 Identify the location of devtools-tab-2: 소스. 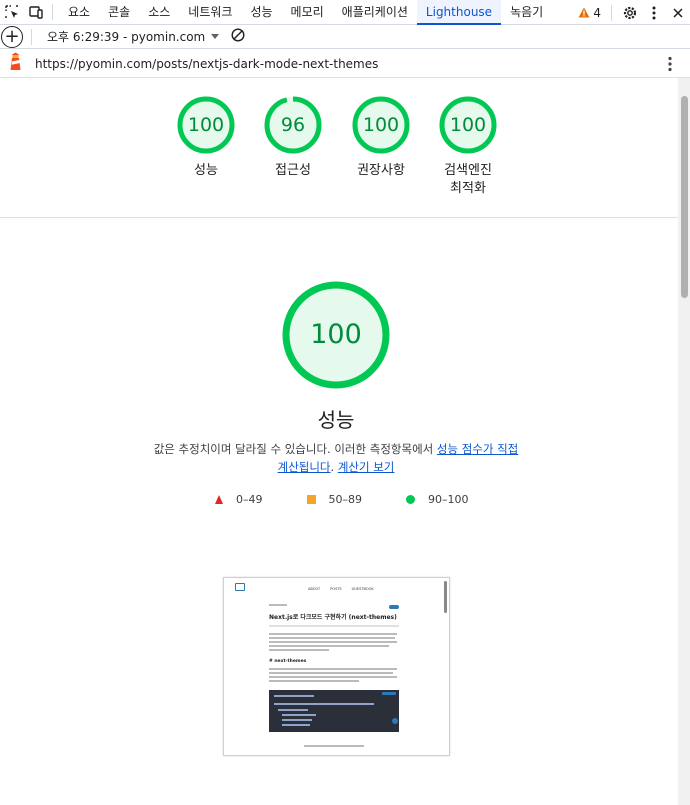
(159, 12).